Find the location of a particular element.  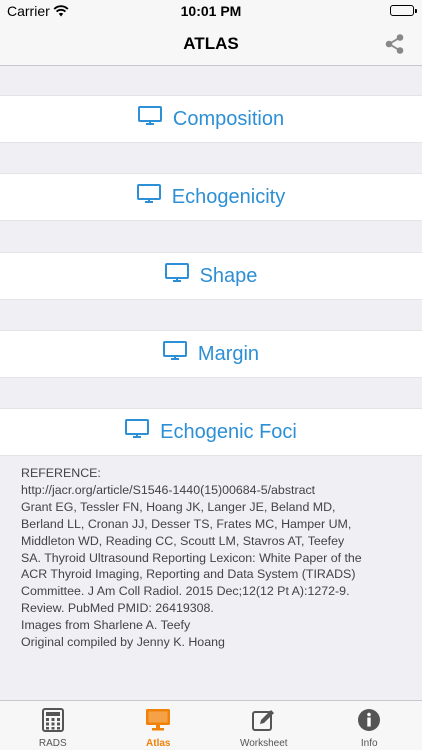

tab-info: Info is located at coordinates (369, 725).